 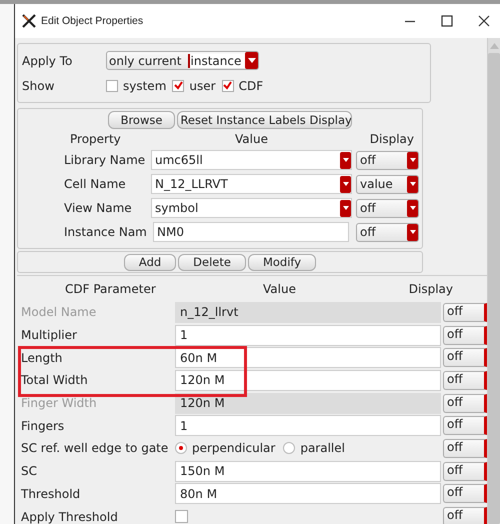 I want to click on parameter-label: Apply Threshold, so click(x=69, y=517).